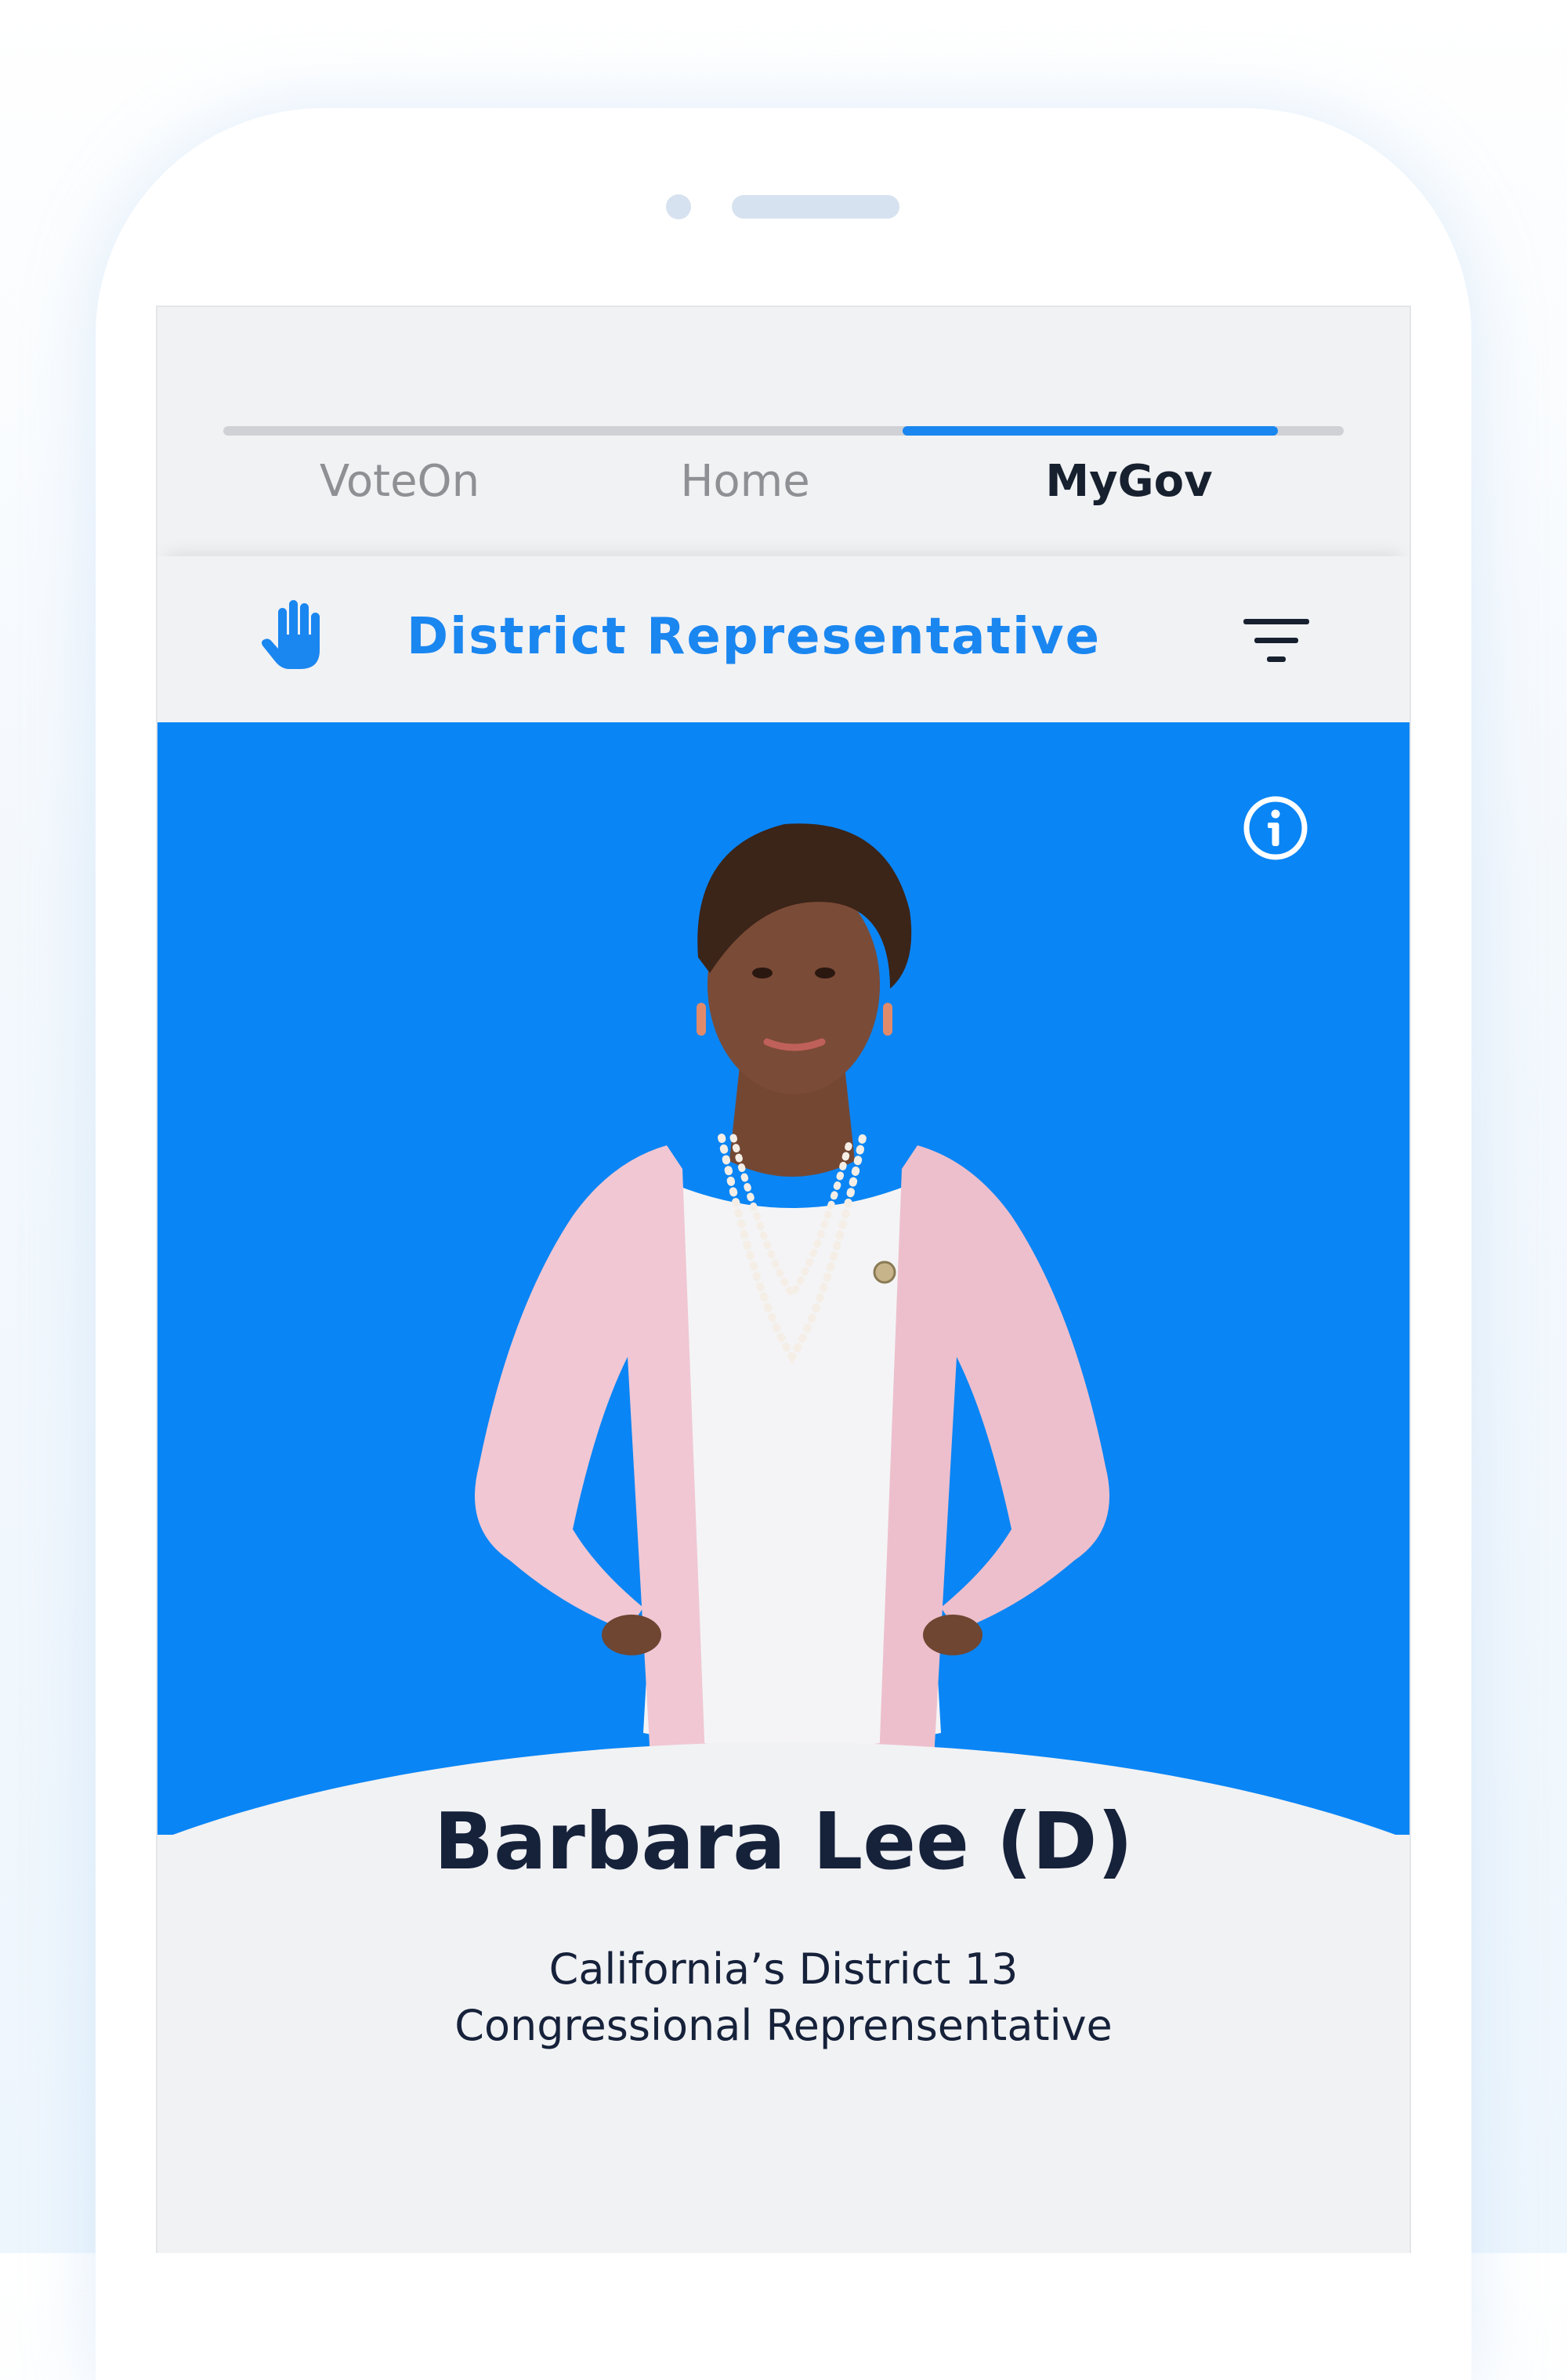  What do you see at coordinates (678, 206) in the screenshot?
I see `front-camera` at bounding box center [678, 206].